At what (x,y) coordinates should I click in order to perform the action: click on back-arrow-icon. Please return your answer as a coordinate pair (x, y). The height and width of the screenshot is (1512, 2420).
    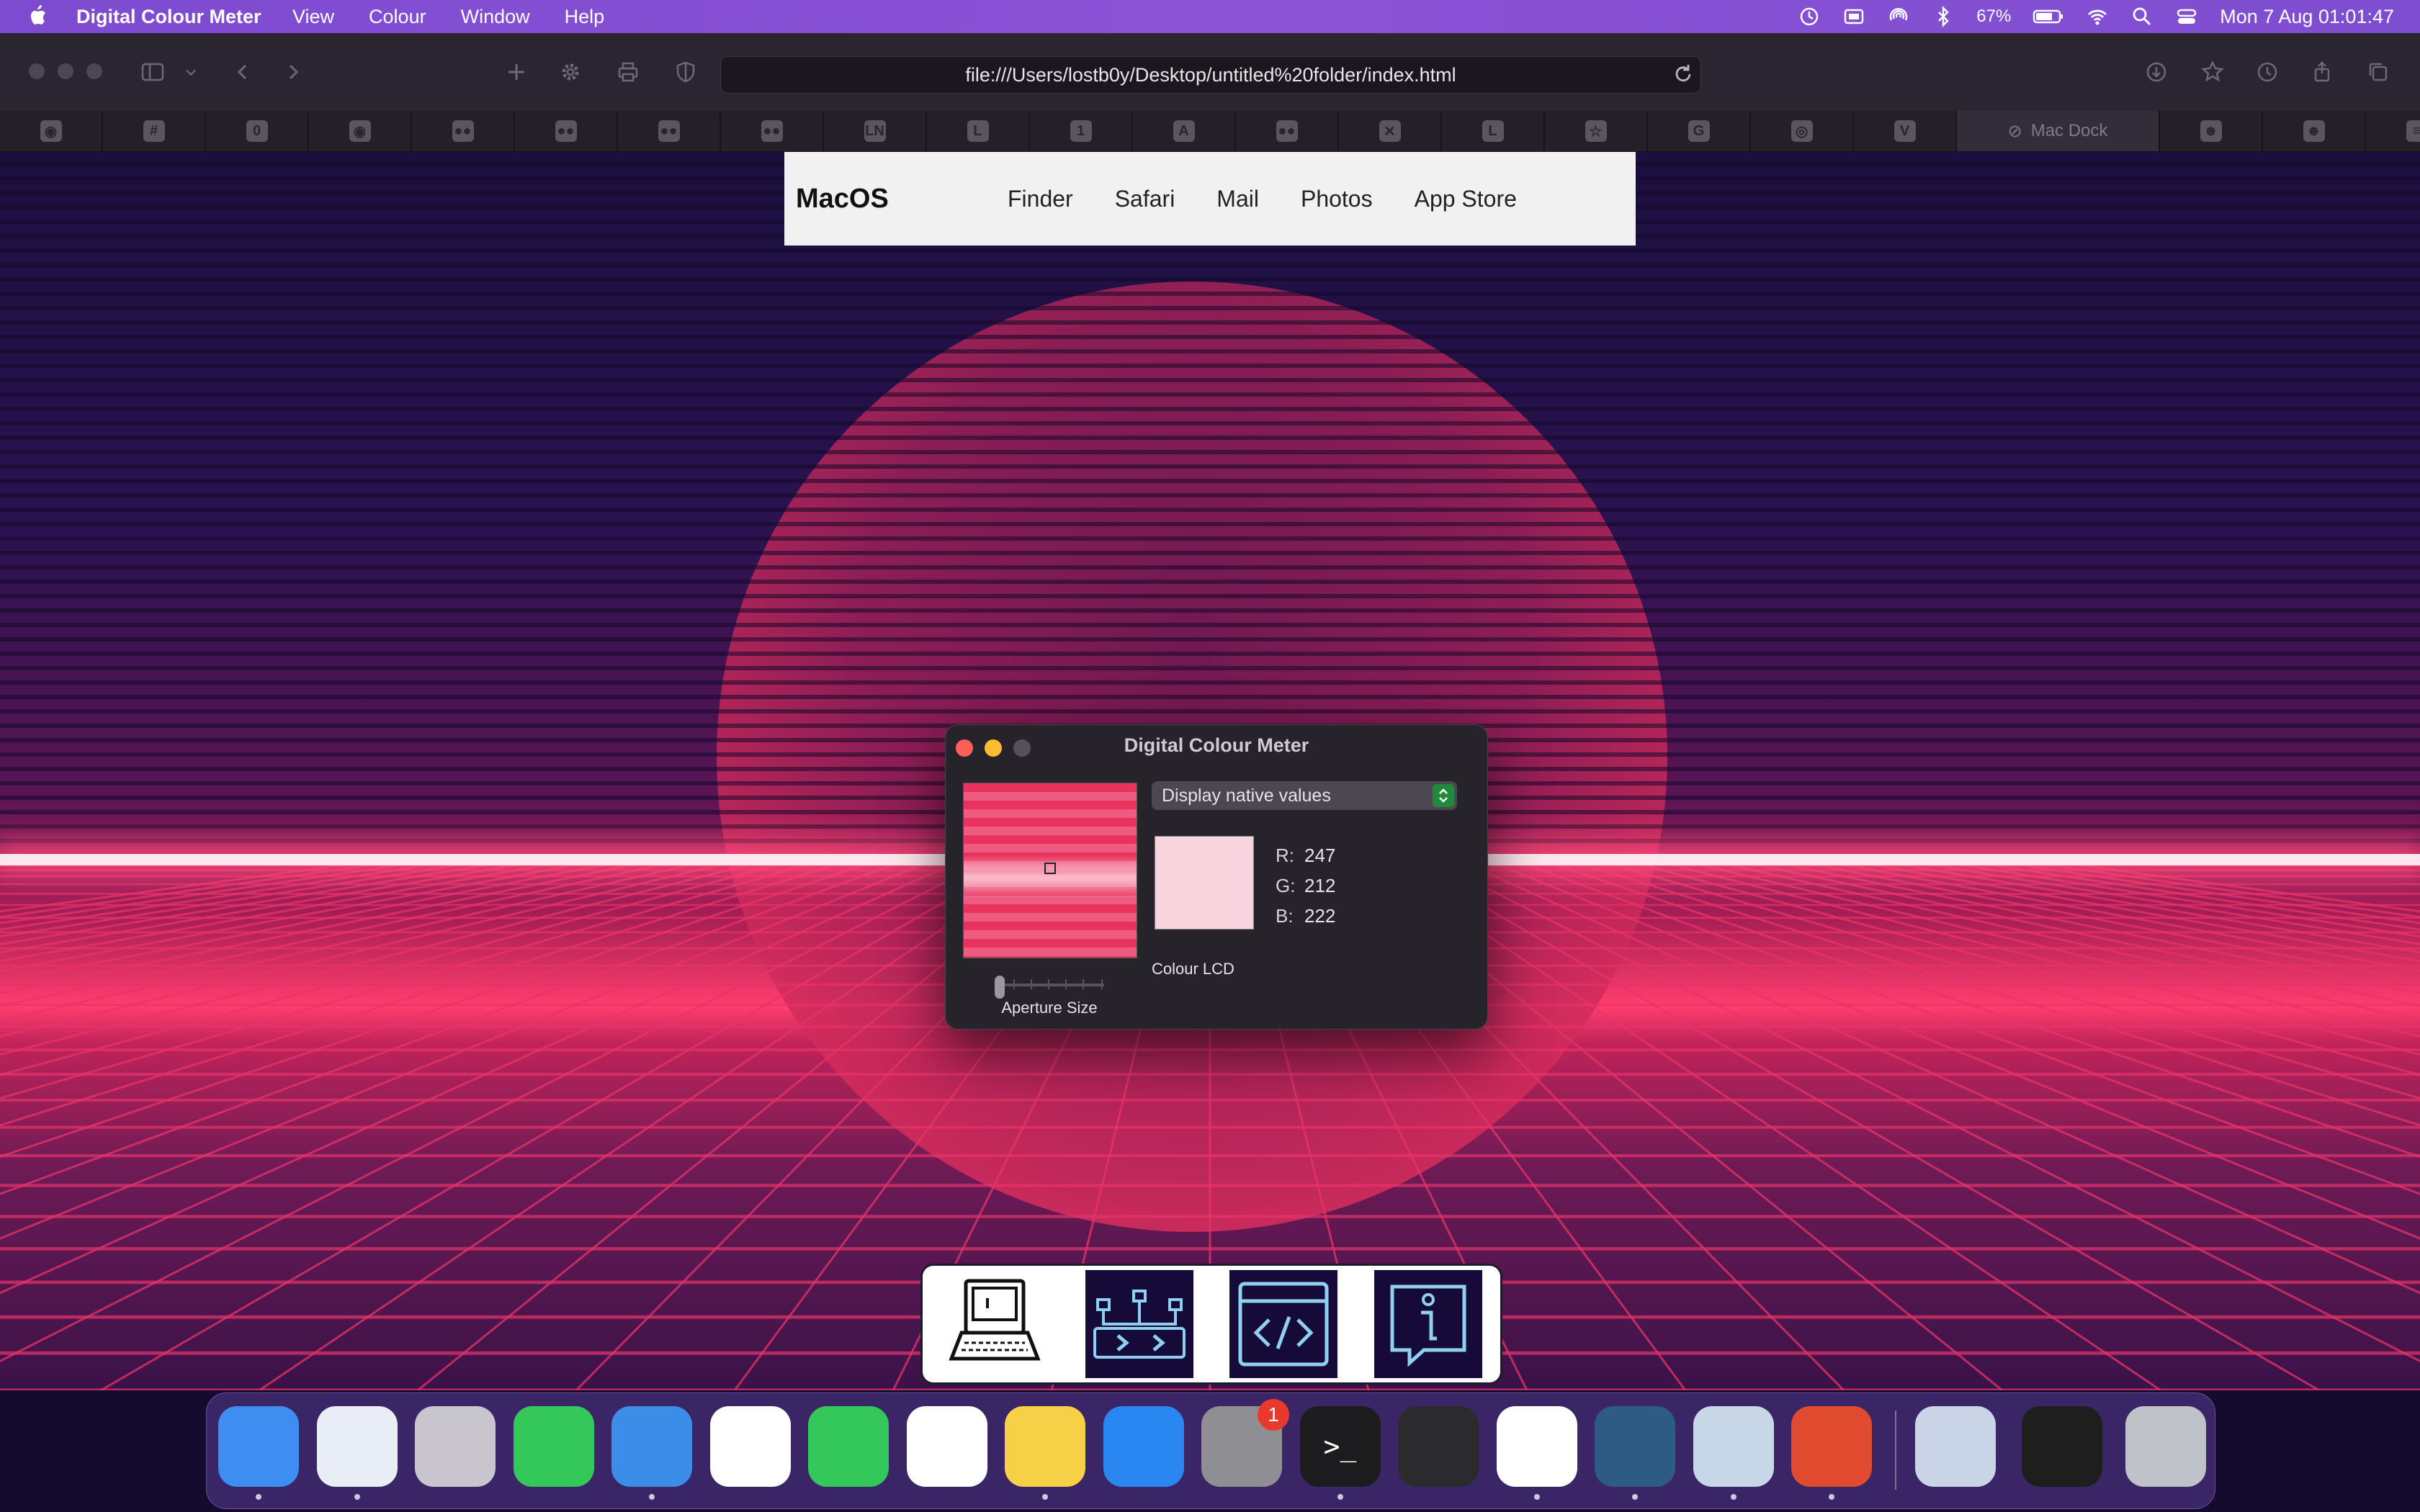
    Looking at the image, I should click on (243, 72).